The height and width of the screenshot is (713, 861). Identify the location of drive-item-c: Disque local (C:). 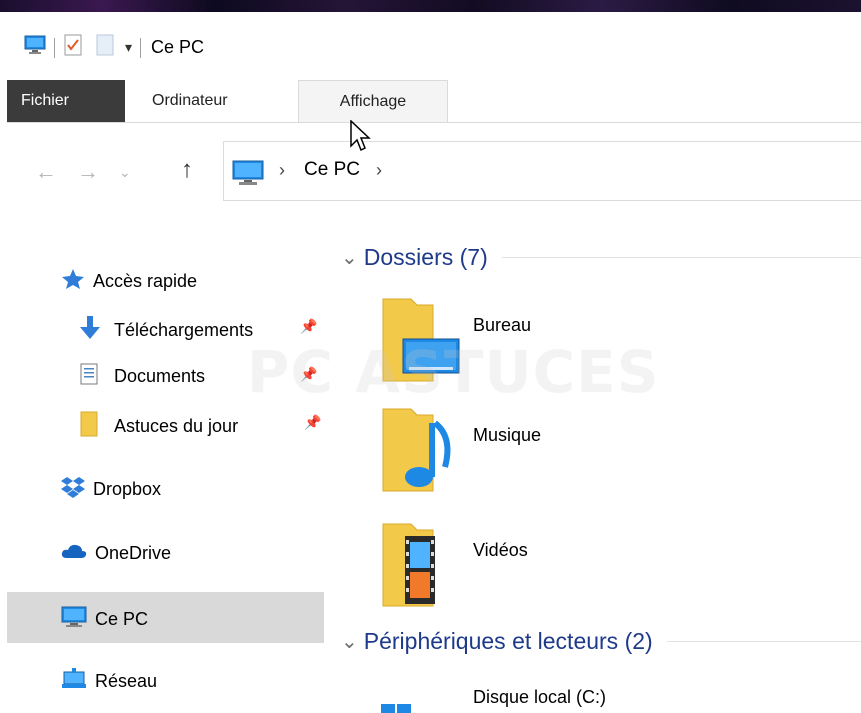
(581, 700).